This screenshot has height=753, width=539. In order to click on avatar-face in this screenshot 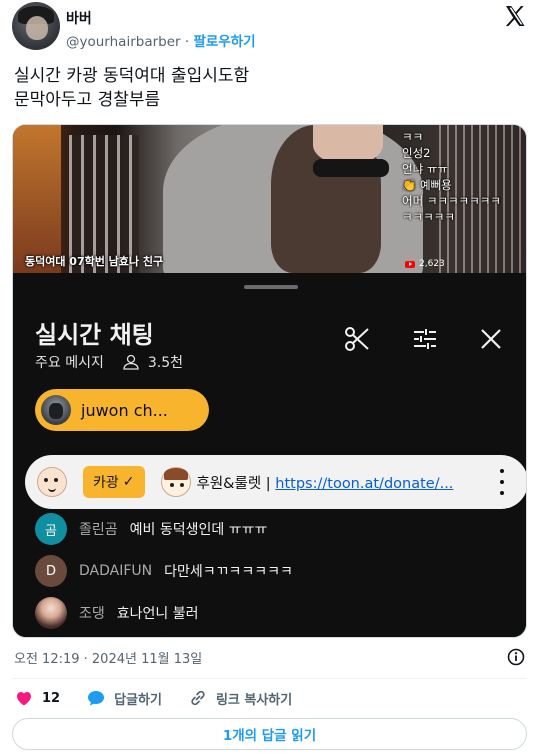, I will do `click(37, 28)`.